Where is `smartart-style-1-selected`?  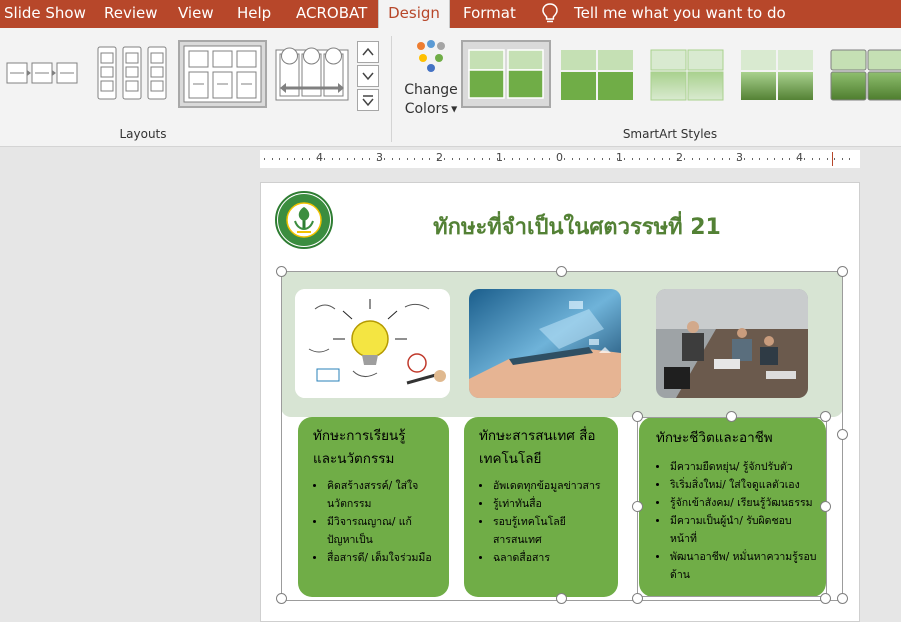 smartart-style-1-selected is located at coordinates (506, 74).